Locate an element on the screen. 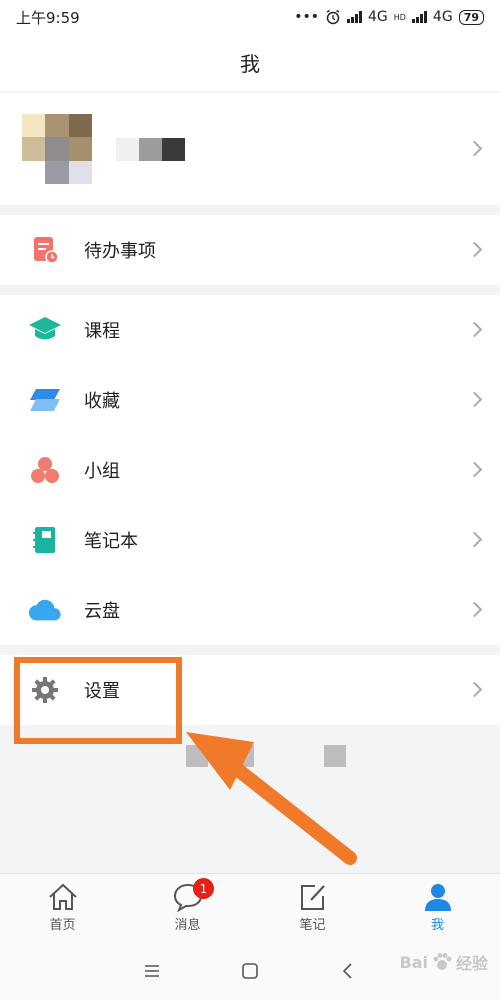 This screenshot has height=1000, width=500. menu-item-notebook: 笔记本 is located at coordinates (250, 540).